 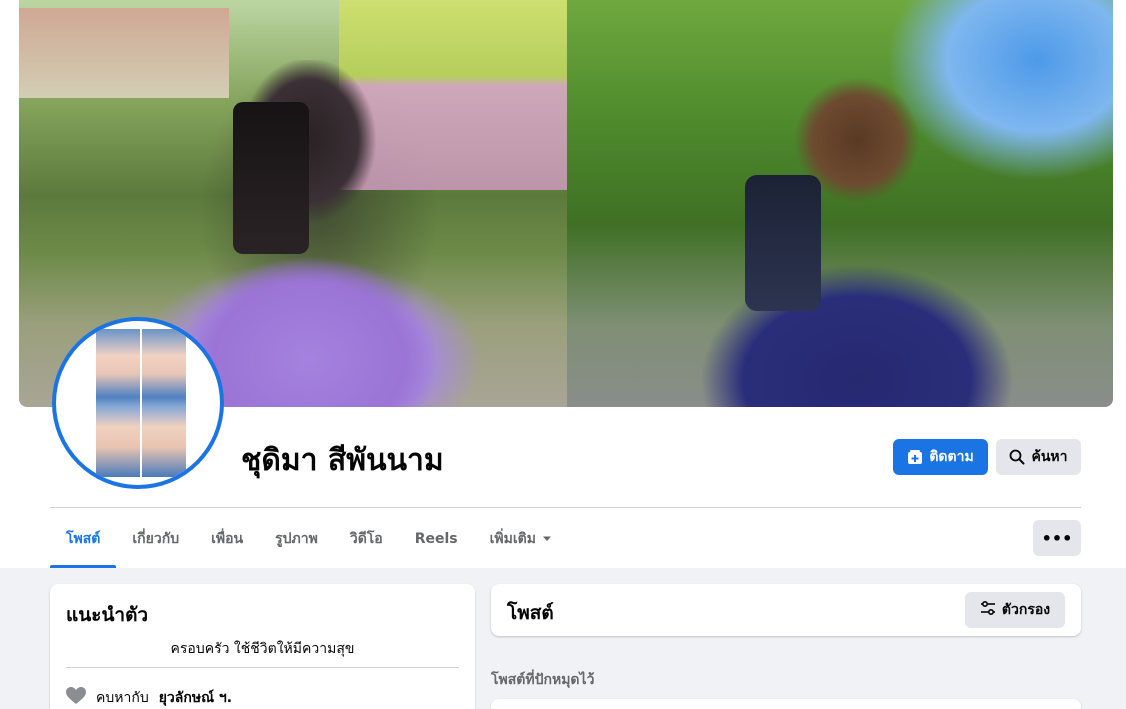 What do you see at coordinates (521, 538) in the screenshot?
I see `tab-more: เพิ่มเติม` at bounding box center [521, 538].